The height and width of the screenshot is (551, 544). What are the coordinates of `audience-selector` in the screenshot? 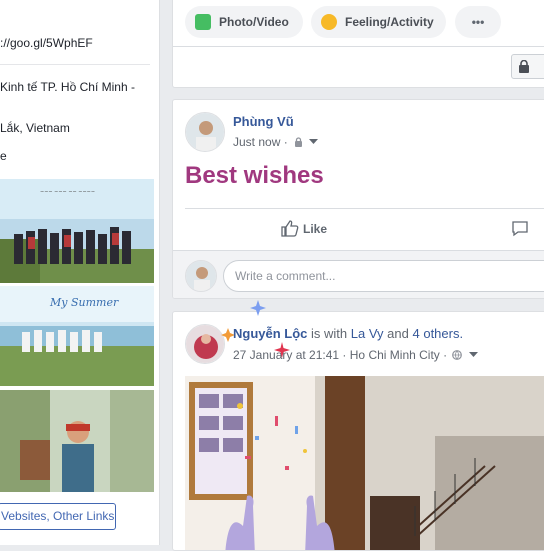 It's located at (527, 66).